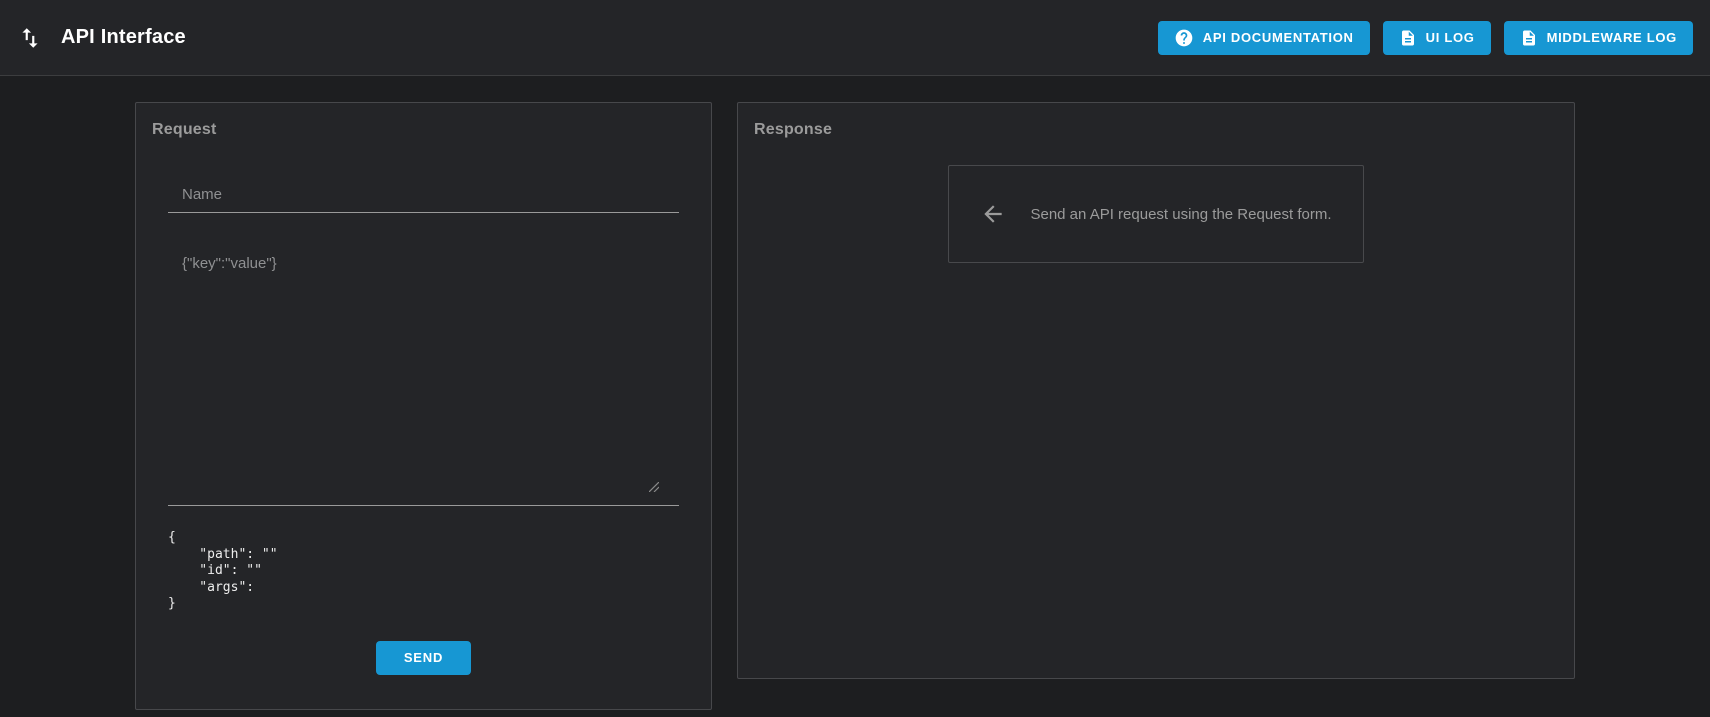  Describe the element at coordinates (1184, 38) in the screenshot. I see `help-circle-icon` at that location.